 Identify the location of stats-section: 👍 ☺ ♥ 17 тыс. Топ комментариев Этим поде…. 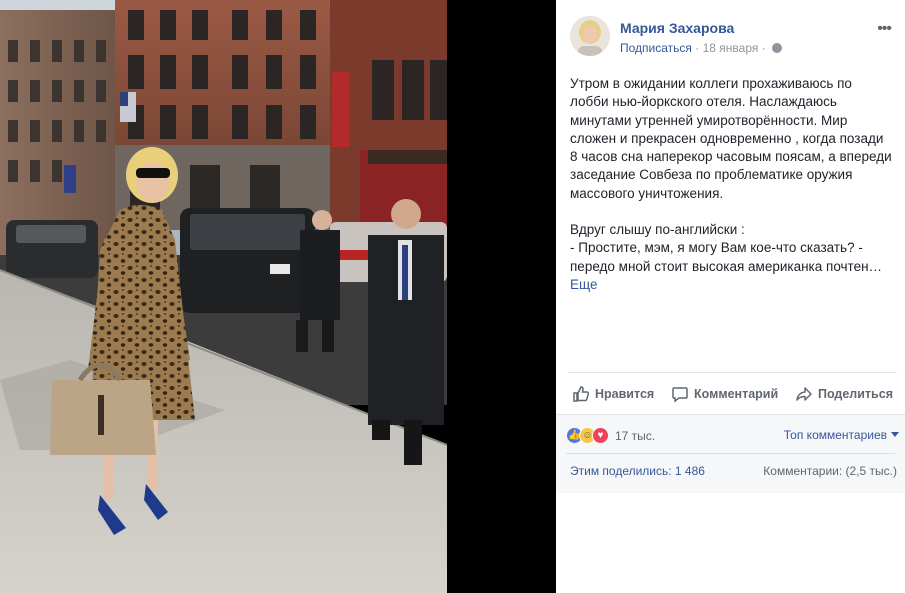
(730, 453).